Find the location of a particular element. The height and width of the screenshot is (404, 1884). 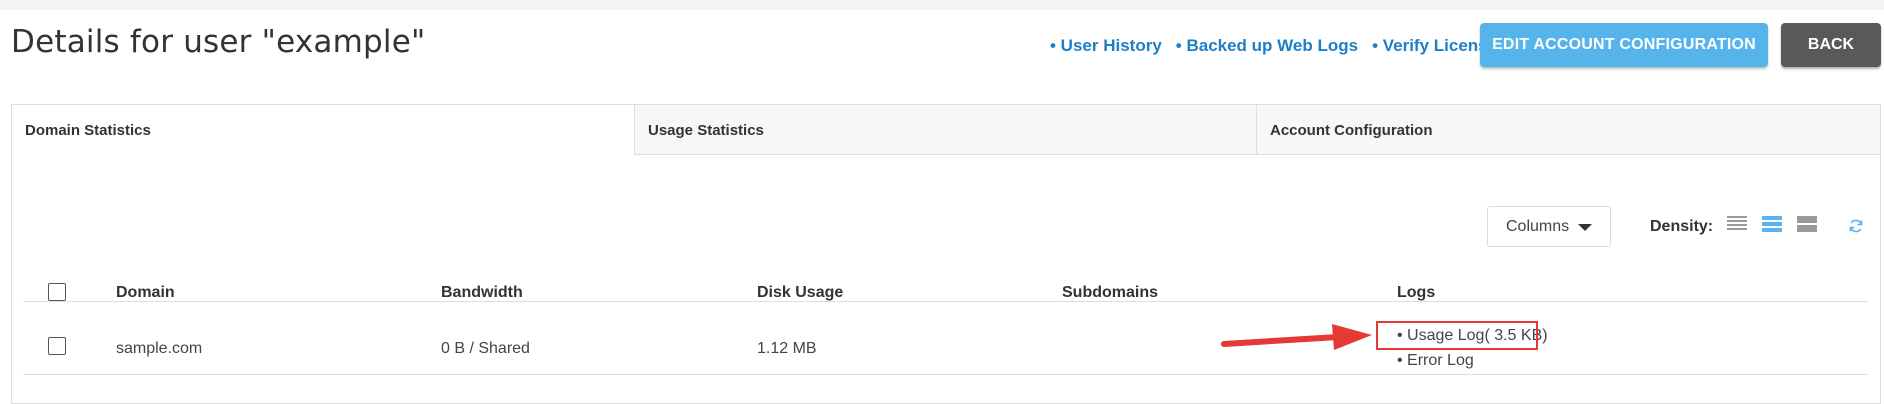

column-header-bandwidth: Bandwidth is located at coordinates (482, 293).